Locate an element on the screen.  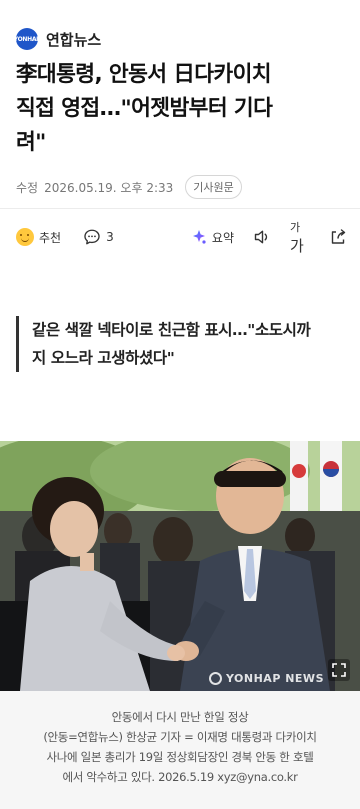
share-icon is located at coordinates (338, 236).